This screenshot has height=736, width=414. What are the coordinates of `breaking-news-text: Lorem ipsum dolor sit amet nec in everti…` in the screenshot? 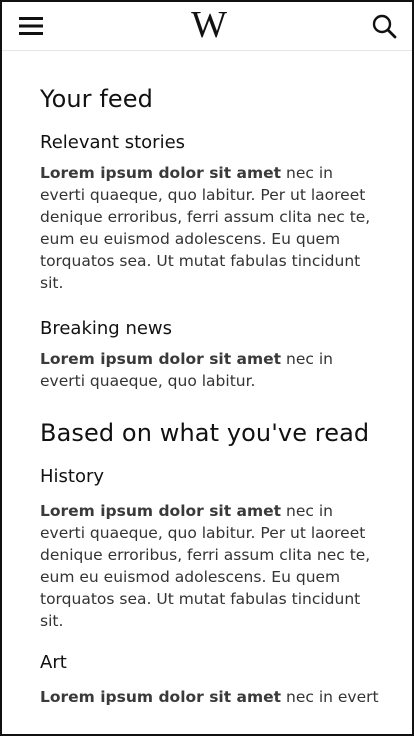 It's located at (210, 370).